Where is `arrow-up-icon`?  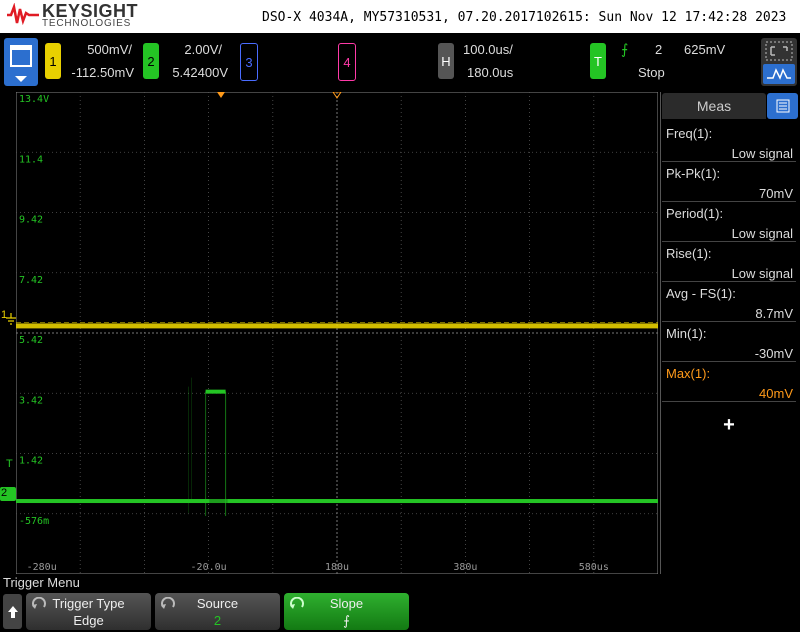
arrow-up-icon is located at coordinates (12, 611).